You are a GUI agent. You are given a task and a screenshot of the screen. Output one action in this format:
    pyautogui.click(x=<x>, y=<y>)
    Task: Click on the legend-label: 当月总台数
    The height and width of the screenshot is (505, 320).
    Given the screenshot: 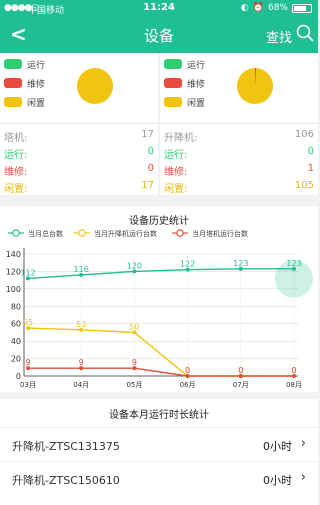 What is the action you would take?
    pyautogui.click(x=45, y=233)
    